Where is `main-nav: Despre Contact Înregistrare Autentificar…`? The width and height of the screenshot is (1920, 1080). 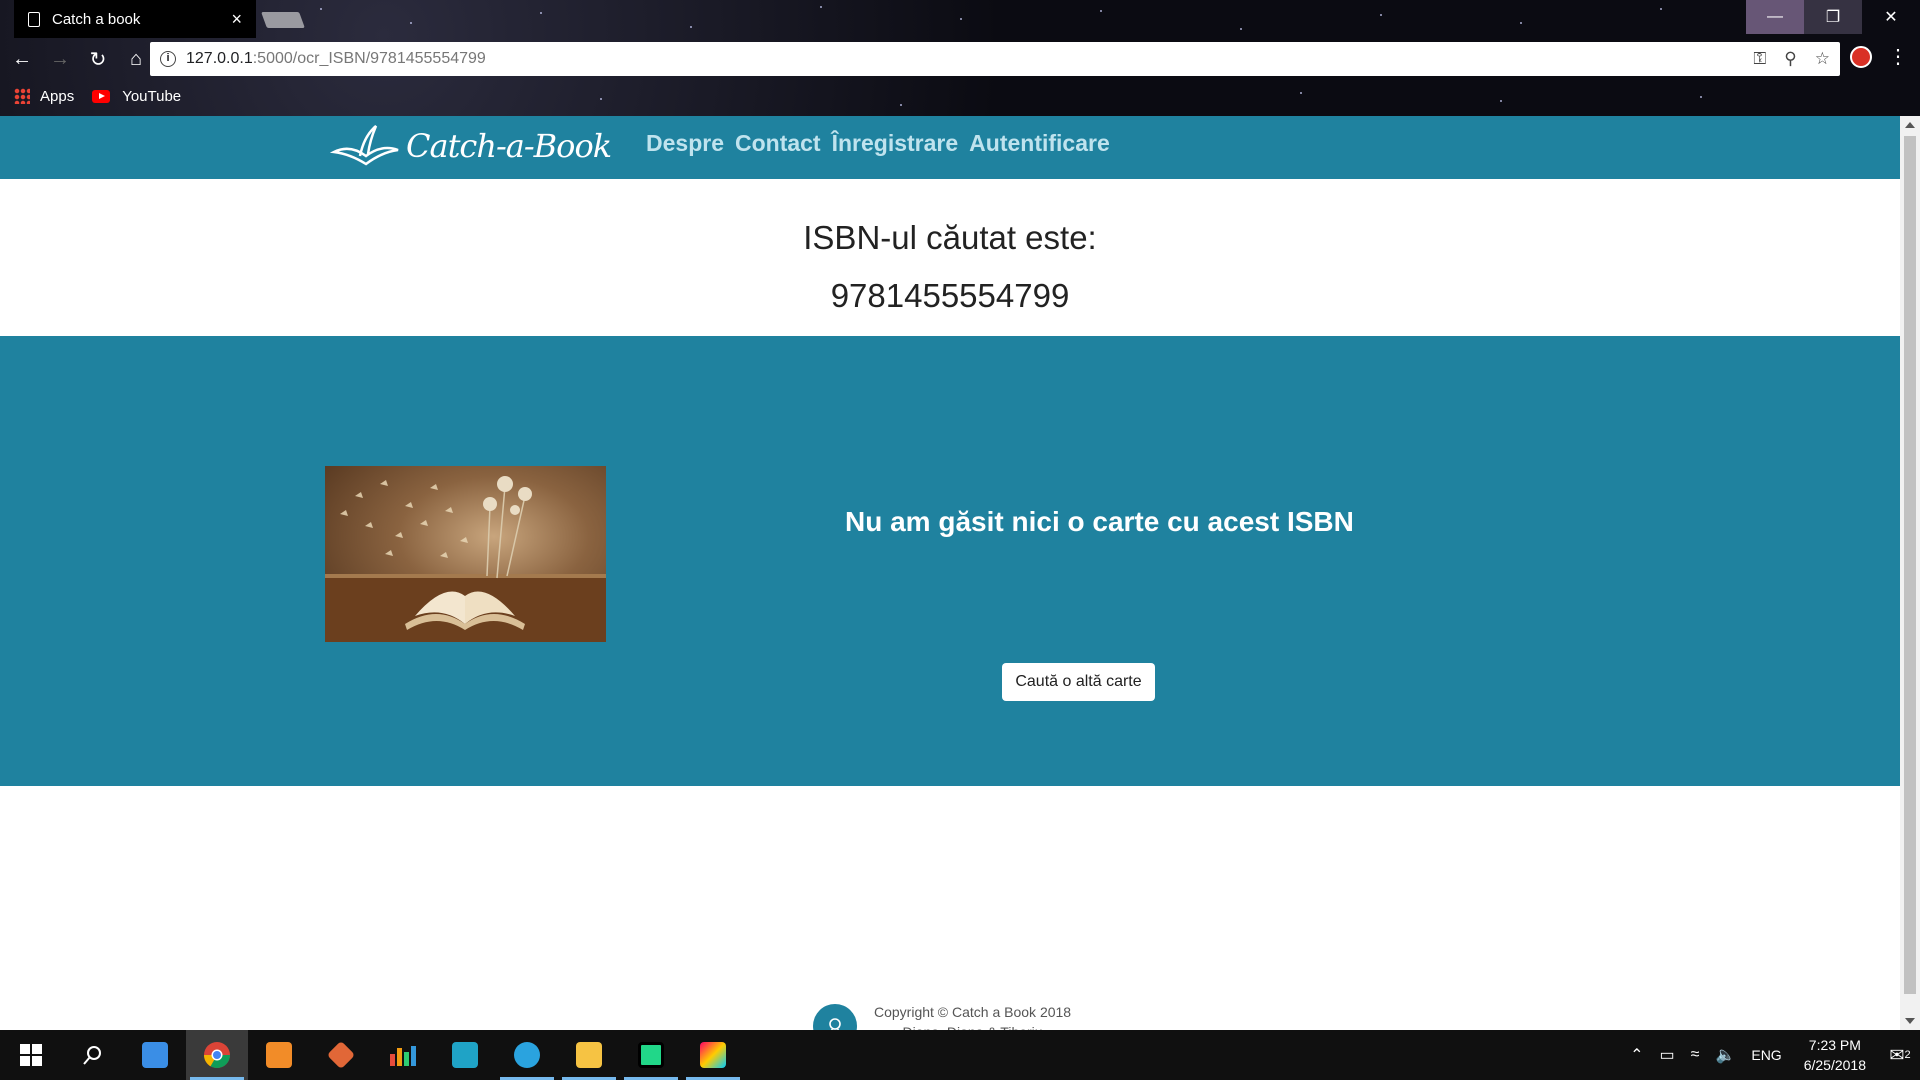
main-nav: Despre Contact Înregistrare Autentificar… is located at coordinates (878, 143).